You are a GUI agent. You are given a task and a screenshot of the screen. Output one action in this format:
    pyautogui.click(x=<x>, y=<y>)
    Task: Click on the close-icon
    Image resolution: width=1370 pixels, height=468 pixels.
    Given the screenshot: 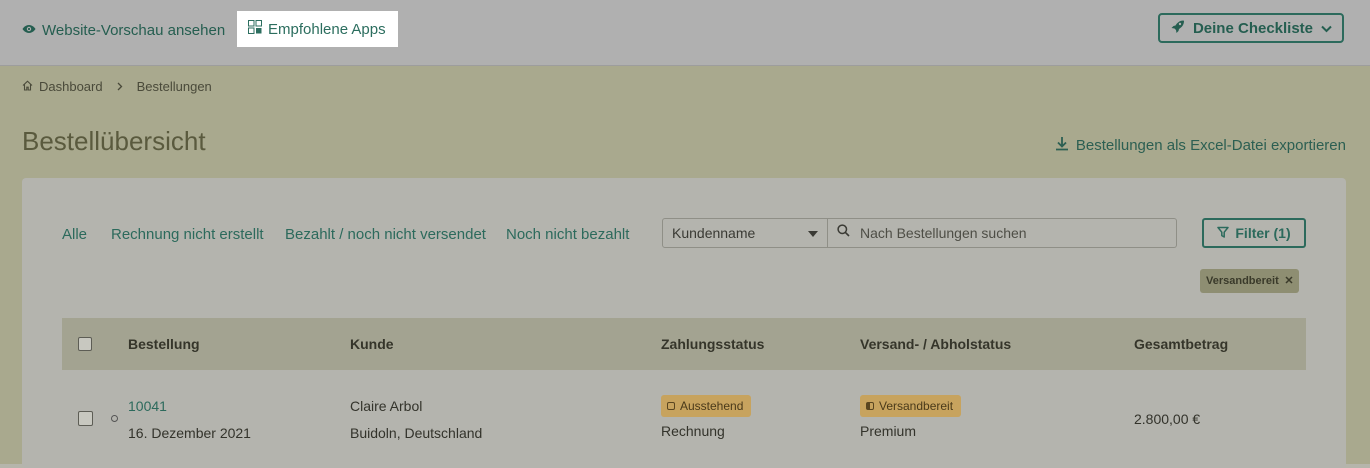 What is the action you would take?
    pyautogui.click(x=1289, y=281)
    